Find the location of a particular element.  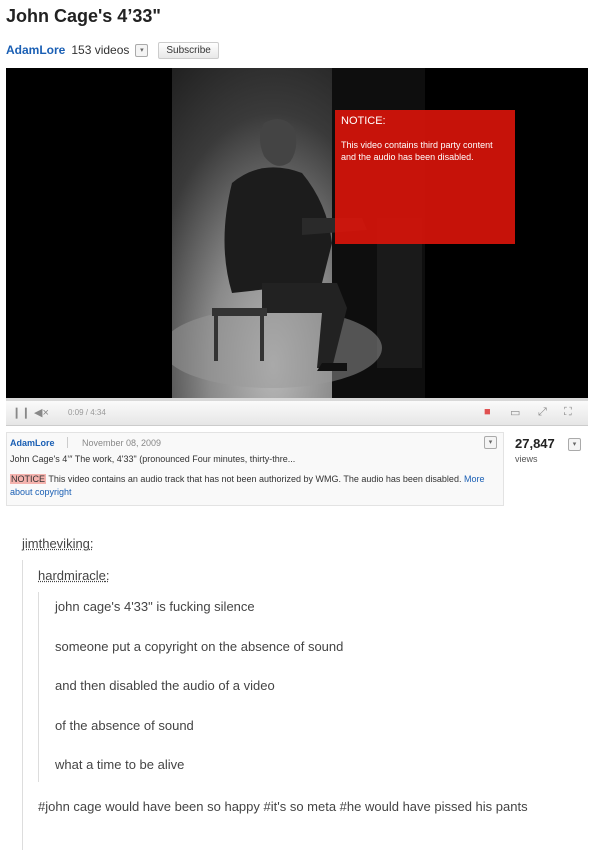

upload-date: November 08, 2009 is located at coordinates (122, 443).